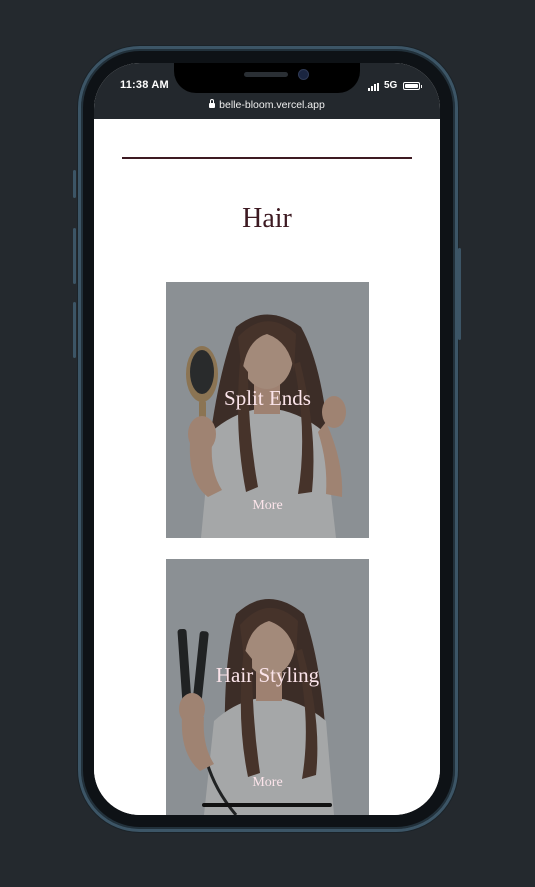 Image resolution: width=535 pixels, height=887 pixels. Describe the element at coordinates (267, 805) in the screenshot. I see `home-indicator` at that location.